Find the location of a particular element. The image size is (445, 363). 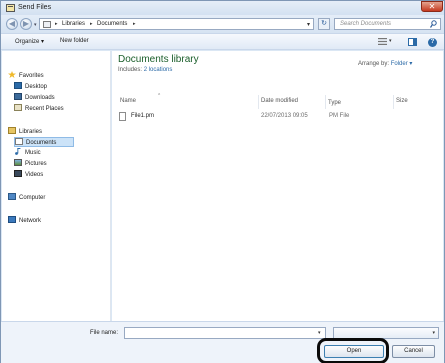

file-name: File1.pm is located at coordinates (143, 116).